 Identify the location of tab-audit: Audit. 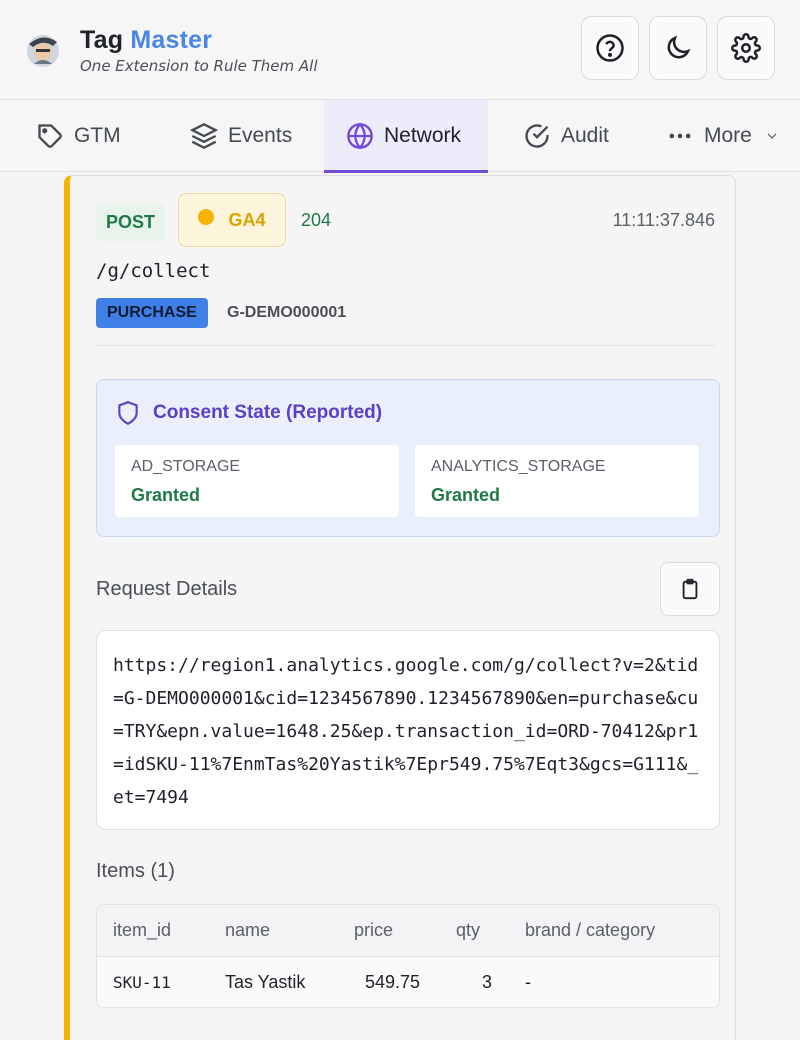
(566, 136).